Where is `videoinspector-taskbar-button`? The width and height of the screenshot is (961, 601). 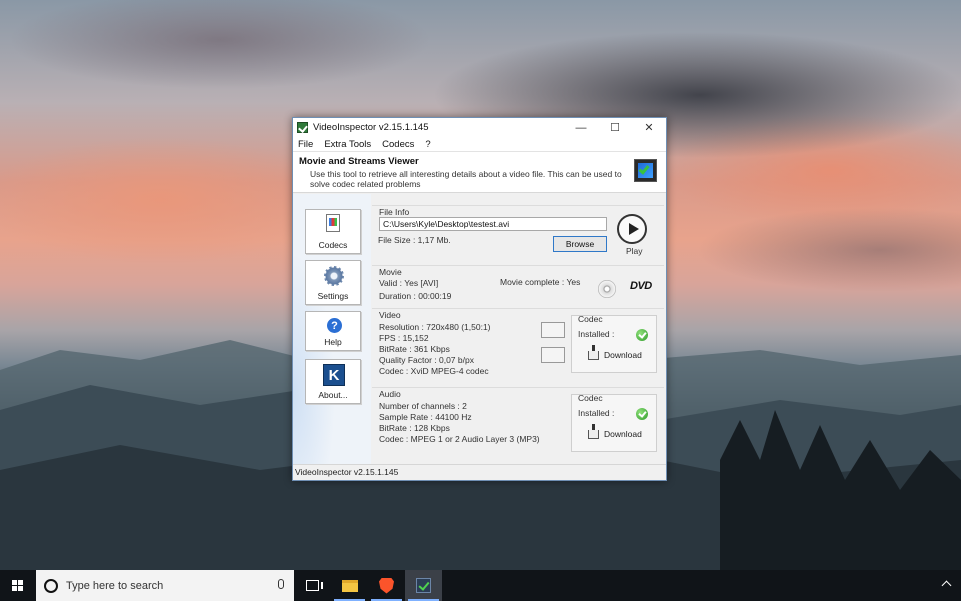
videoinspector-taskbar-button is located at coordinates (423, 585).